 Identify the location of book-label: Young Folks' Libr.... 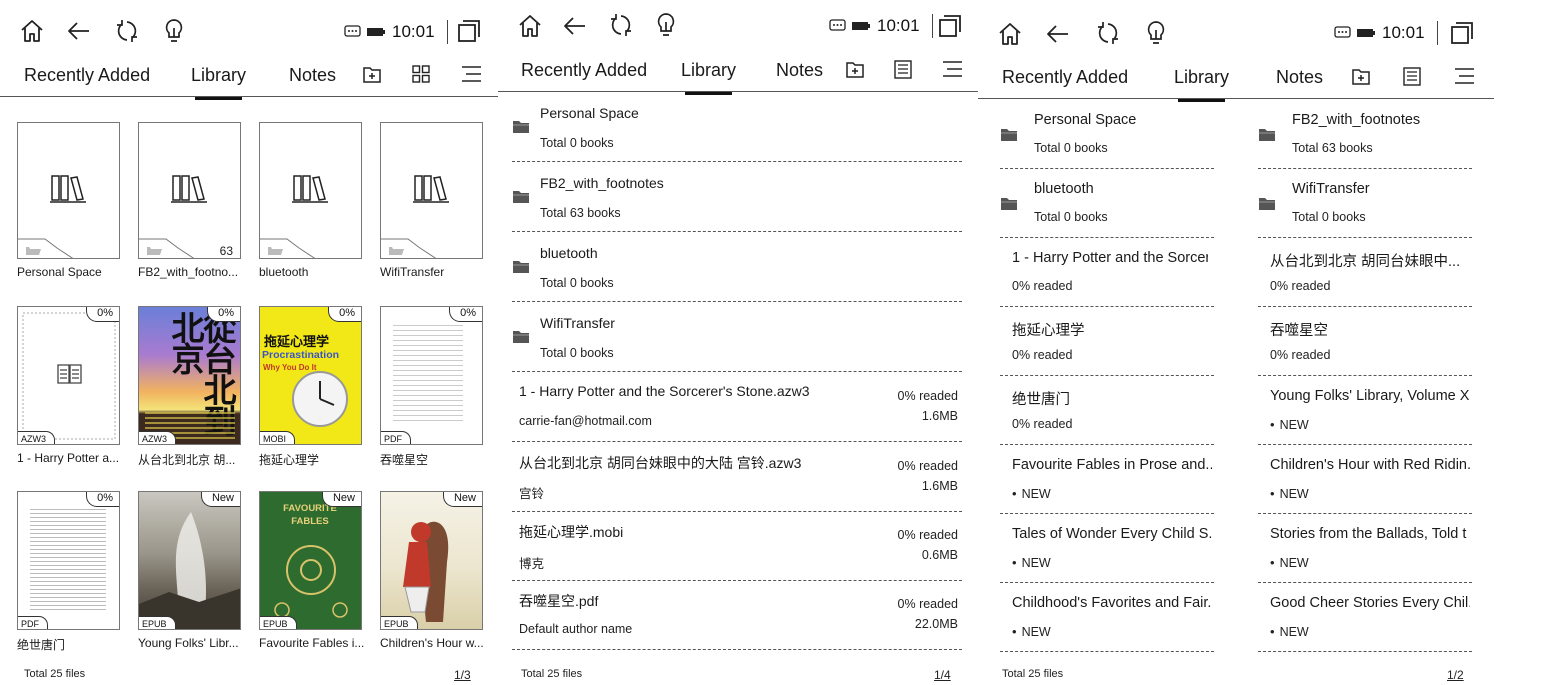
(188, 643).